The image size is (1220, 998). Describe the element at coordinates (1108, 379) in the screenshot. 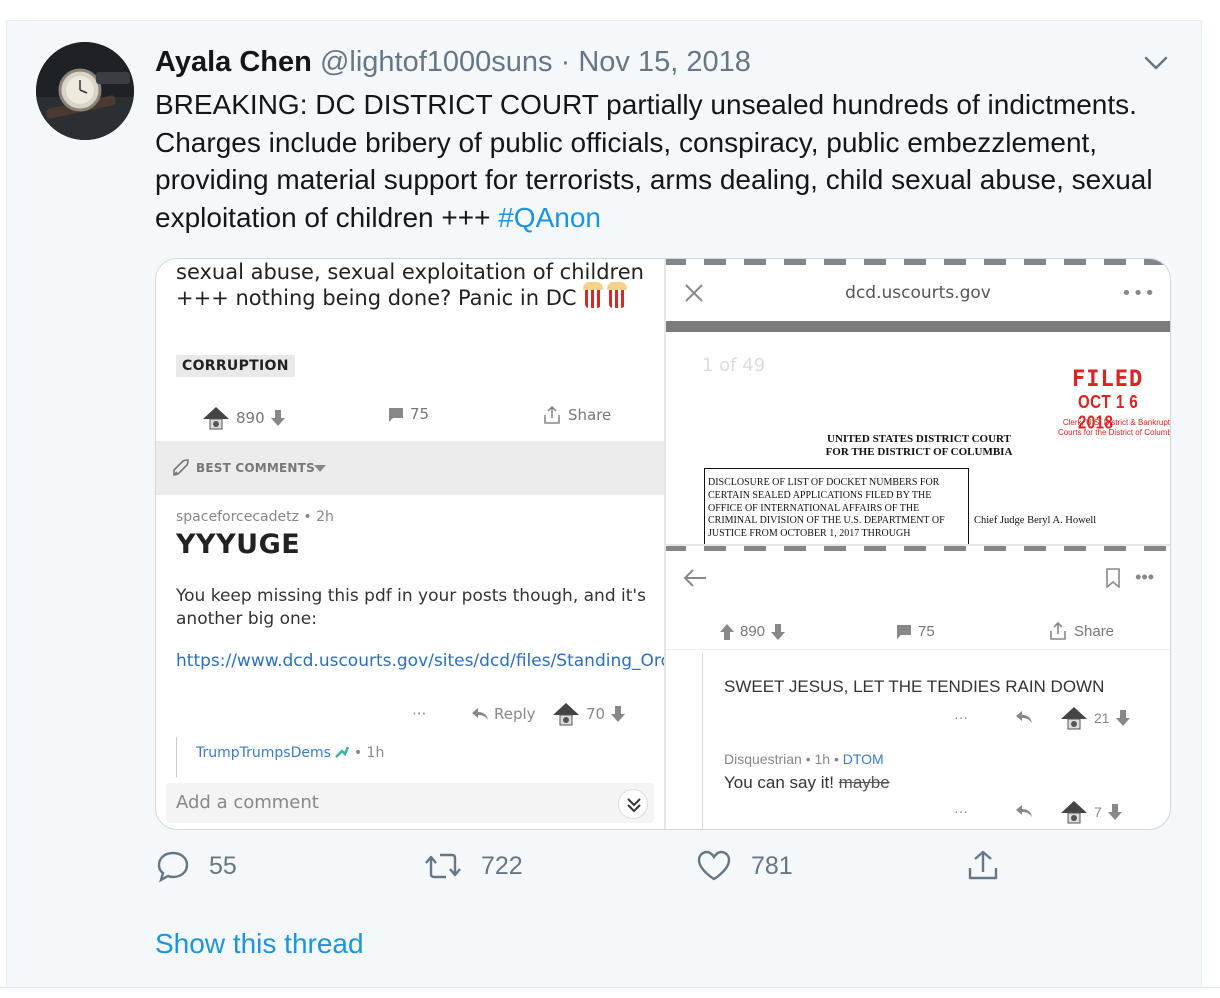

I see `filed-stamp: FILED` at that location.